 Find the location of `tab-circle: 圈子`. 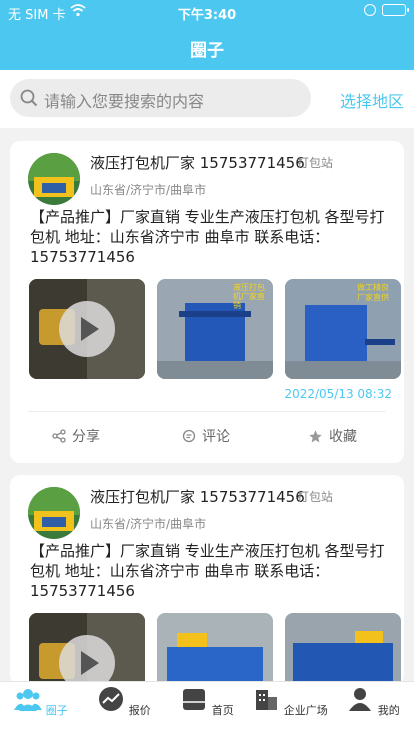

tab-circle: 圈子 is located at coordinates (41, 702).